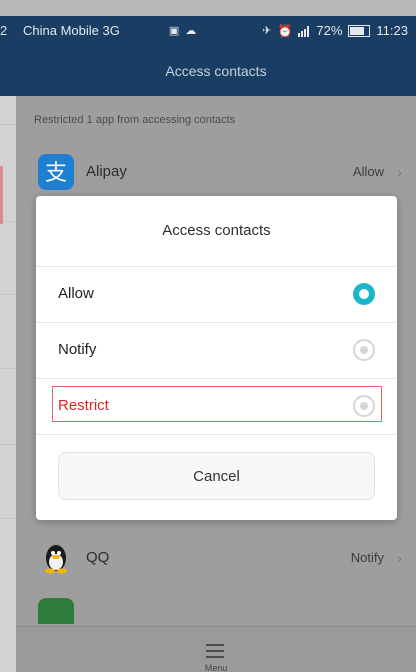  Describe the element at coordinates (216, 71) in the screenshot. I see `page-title: Access contacts` at that location.